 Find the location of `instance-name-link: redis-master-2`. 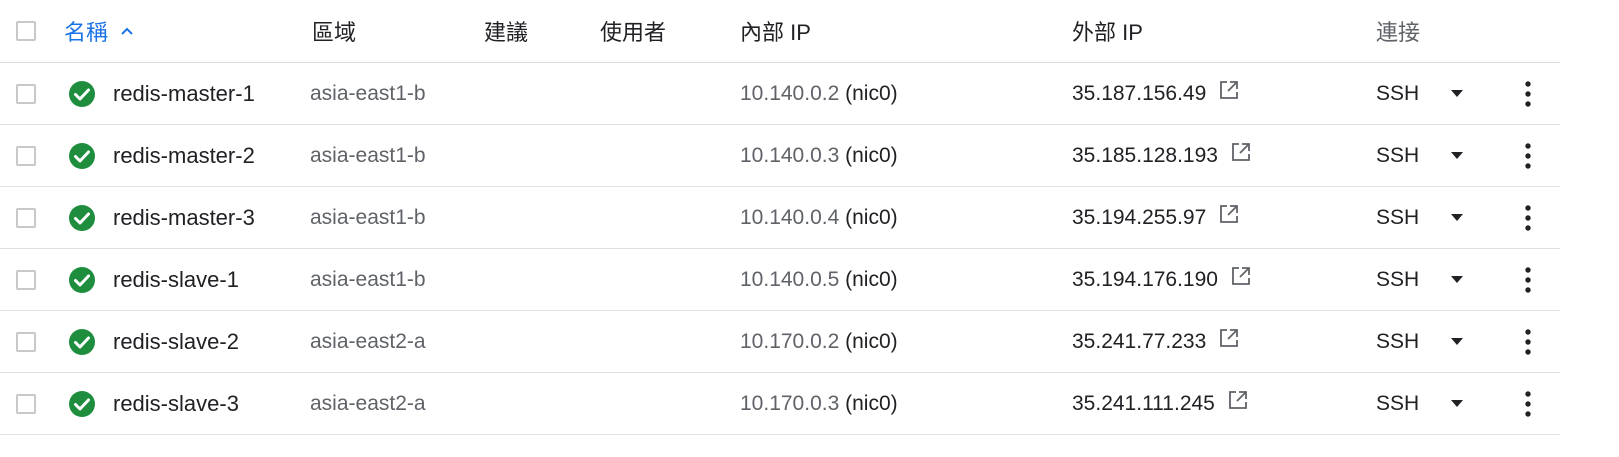

instance-name-link: redis-master-2 is located at coordinates (184, 155).